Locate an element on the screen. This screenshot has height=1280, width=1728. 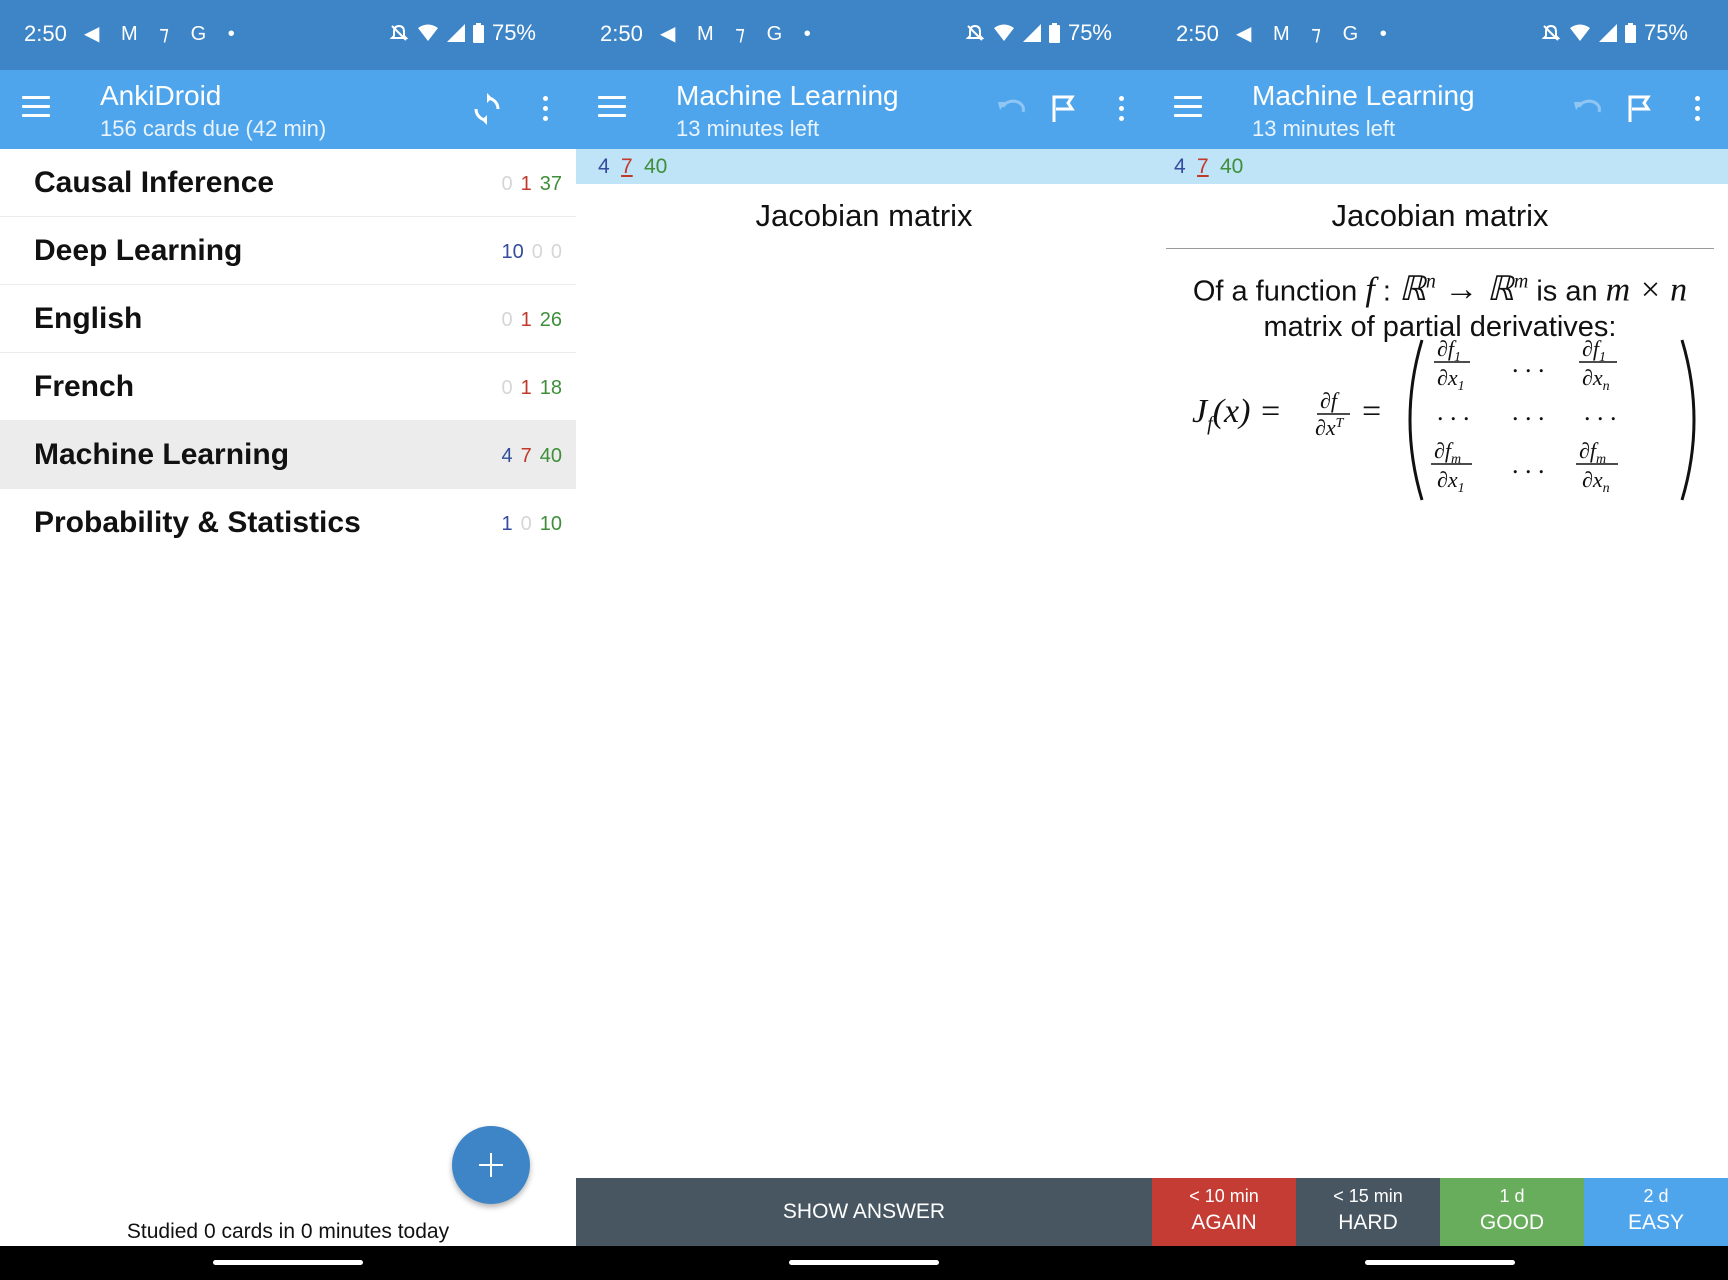
deck-name: French is located at coordinates (84, 386).